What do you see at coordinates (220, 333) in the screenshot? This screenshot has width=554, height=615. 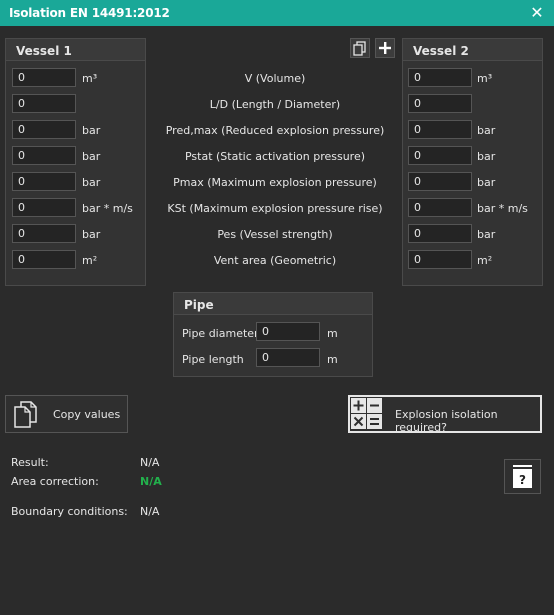 I see `pipe-diameter-label: Pipe diameter` at bounding box center [220, 333].